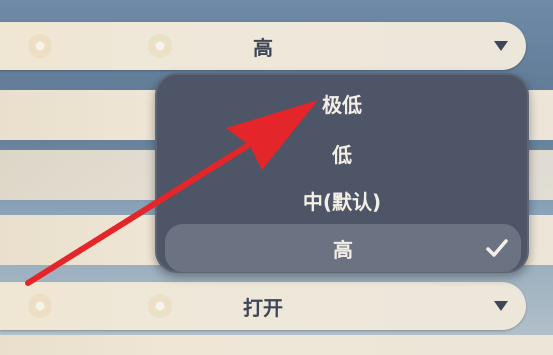 This screenshot has height=355, width=553. What do you see at coordinates (276, 345) in the screenshot?
I see `background-stripe` at bounding box center [276, 345].